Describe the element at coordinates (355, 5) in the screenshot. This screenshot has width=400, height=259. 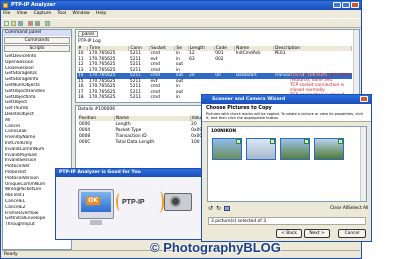
I see `close-button` at that location.